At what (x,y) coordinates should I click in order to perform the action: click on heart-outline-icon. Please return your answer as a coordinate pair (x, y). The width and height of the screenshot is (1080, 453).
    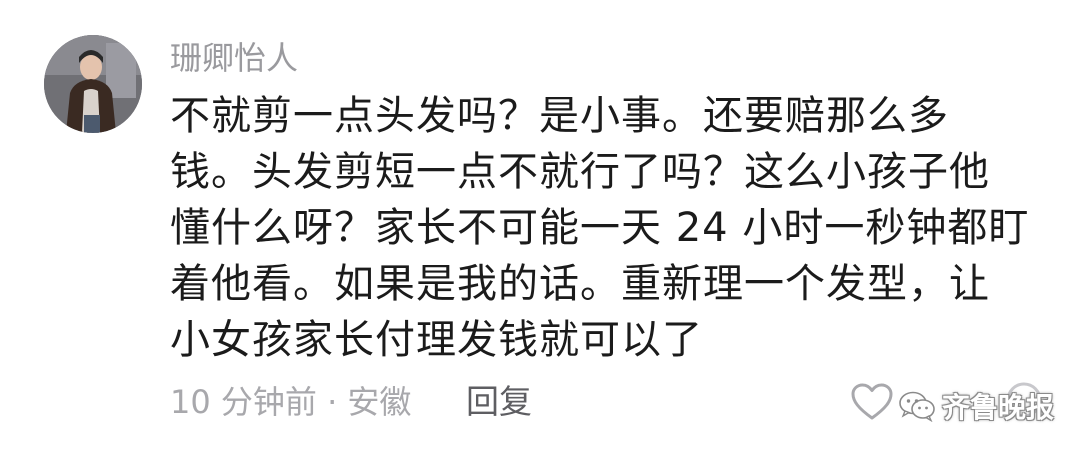
    Looking at the image, I should click on (872, 402).